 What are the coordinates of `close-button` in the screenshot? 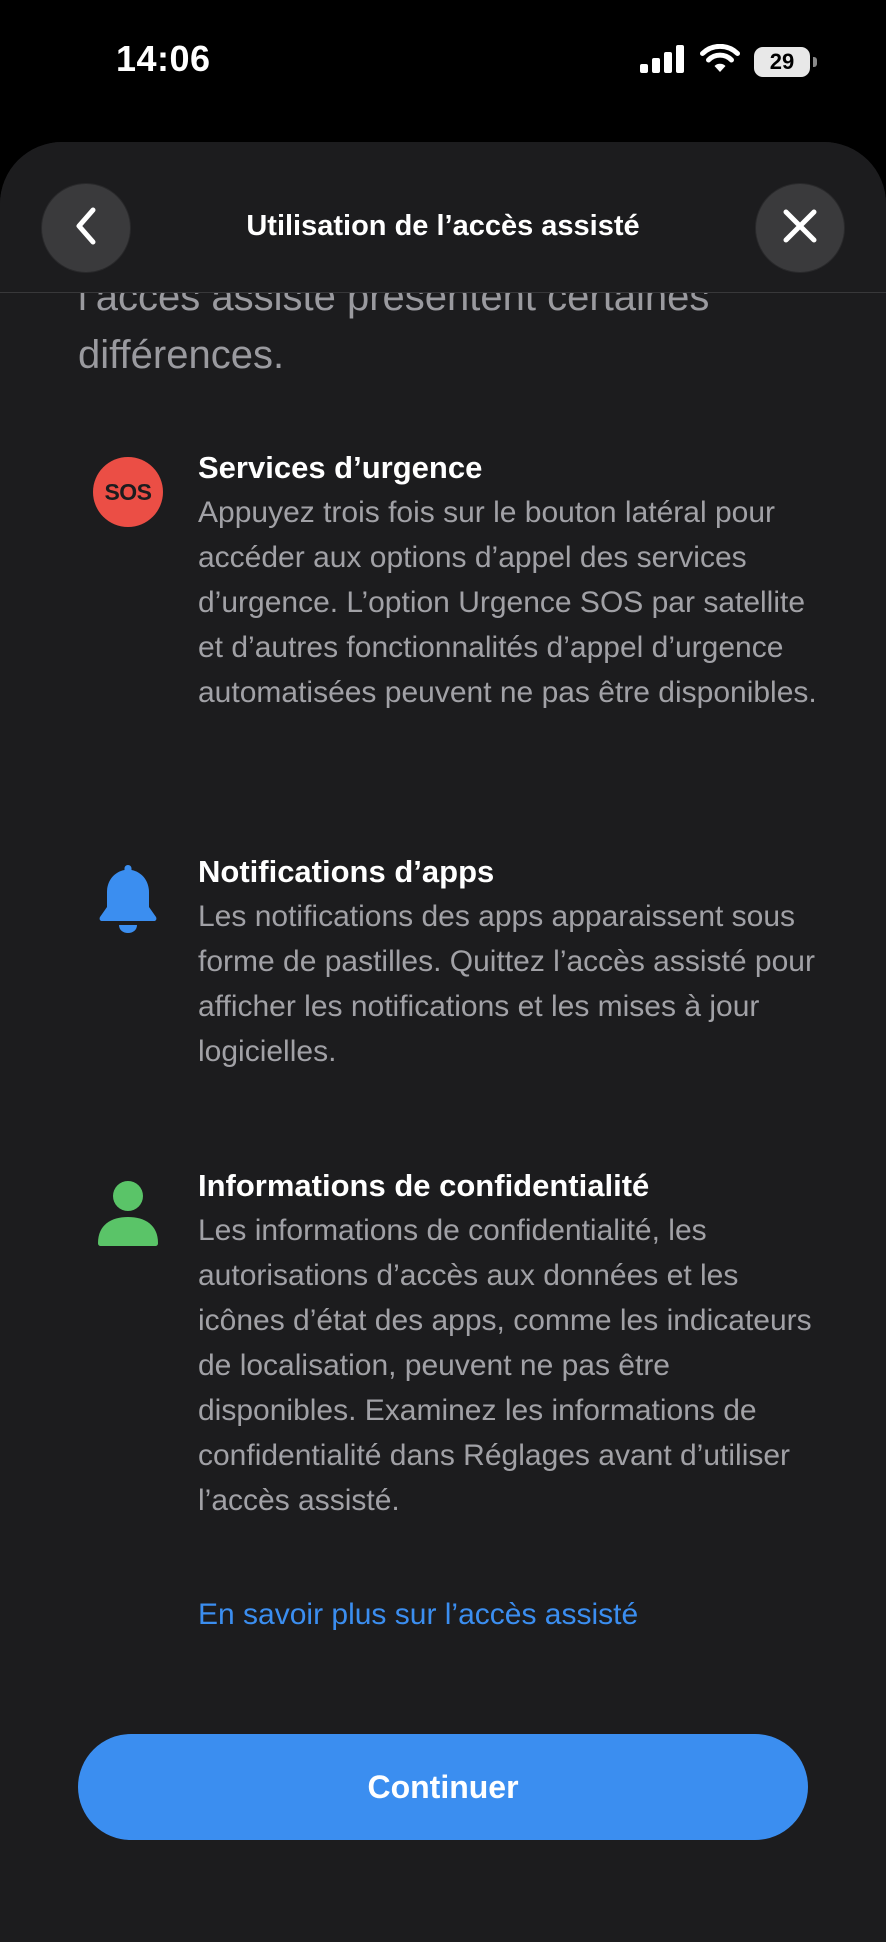 It's located at (800, 228).